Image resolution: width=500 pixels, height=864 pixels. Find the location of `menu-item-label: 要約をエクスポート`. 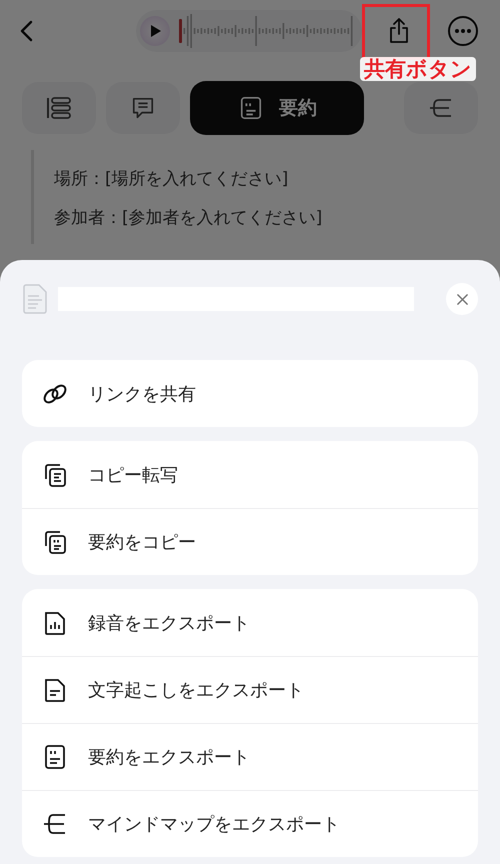

menu-item-label: 要約をエクスポート is located at coordinates (169, 757).